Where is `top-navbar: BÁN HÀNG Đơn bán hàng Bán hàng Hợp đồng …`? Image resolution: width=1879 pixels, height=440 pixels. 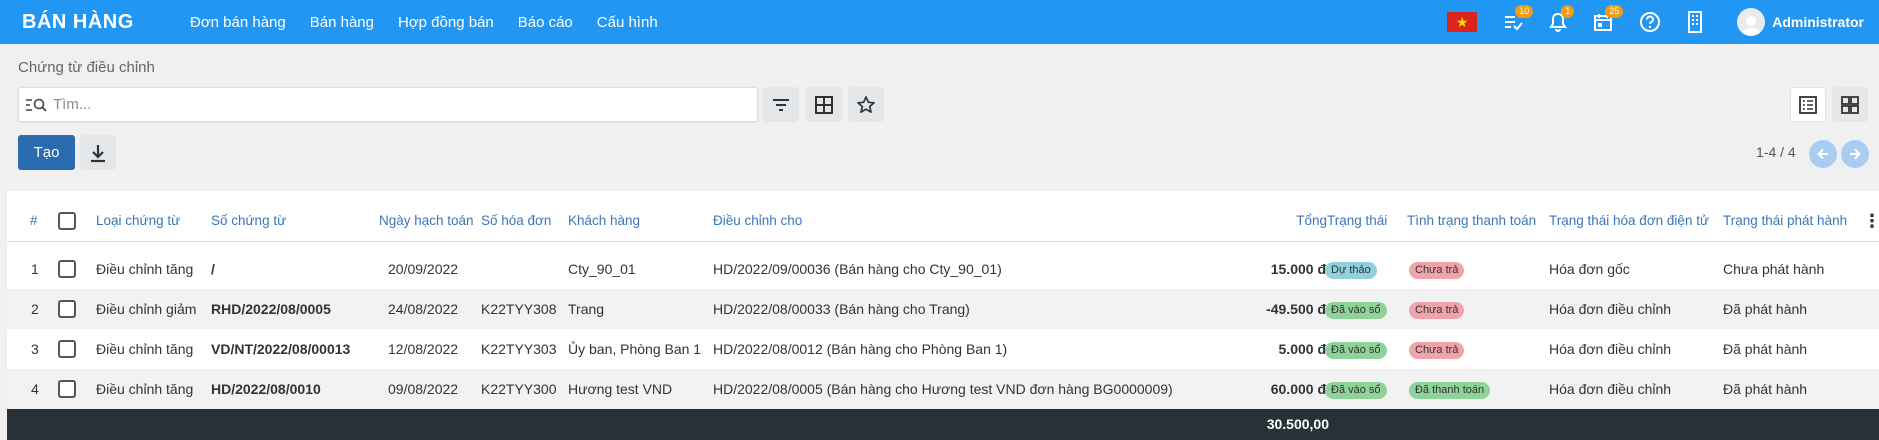 top-navbar: BÁN HÀNG Đơn bán hàng Bán hàng Hợp đồng … is located at coordinates (939, 22).